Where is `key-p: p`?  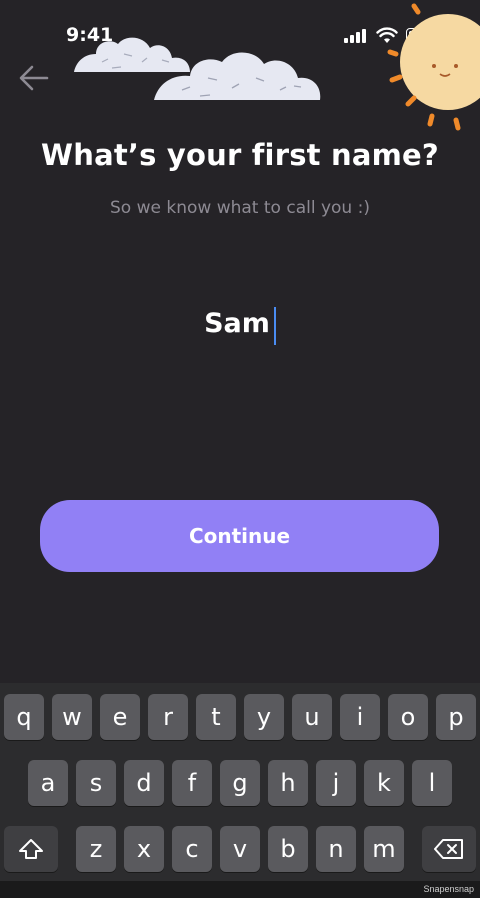 key-p: p is located at coordinates (456, 717).